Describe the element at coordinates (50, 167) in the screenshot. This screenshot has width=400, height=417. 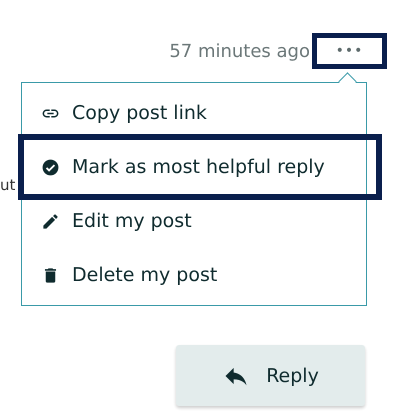
I see `check-circle-icon` at that location.